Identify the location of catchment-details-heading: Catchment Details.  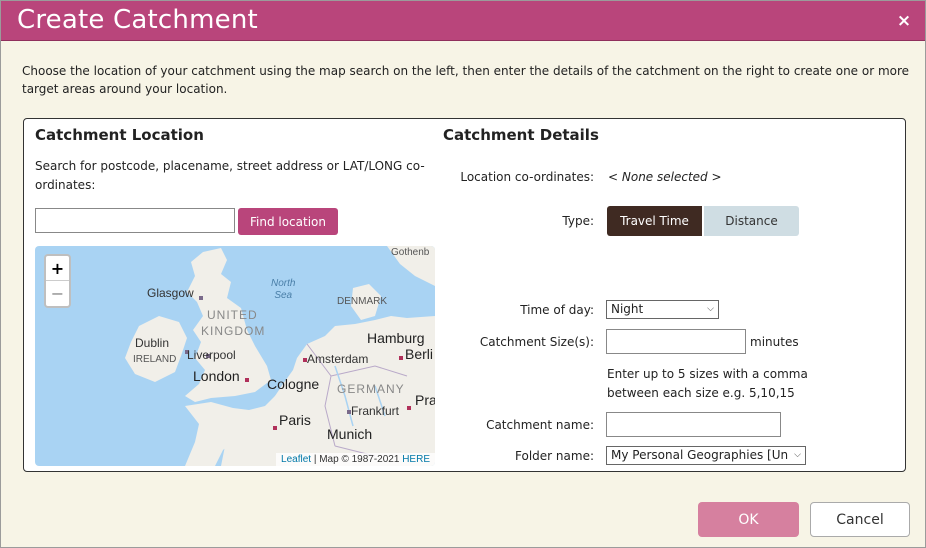
(521, 135).